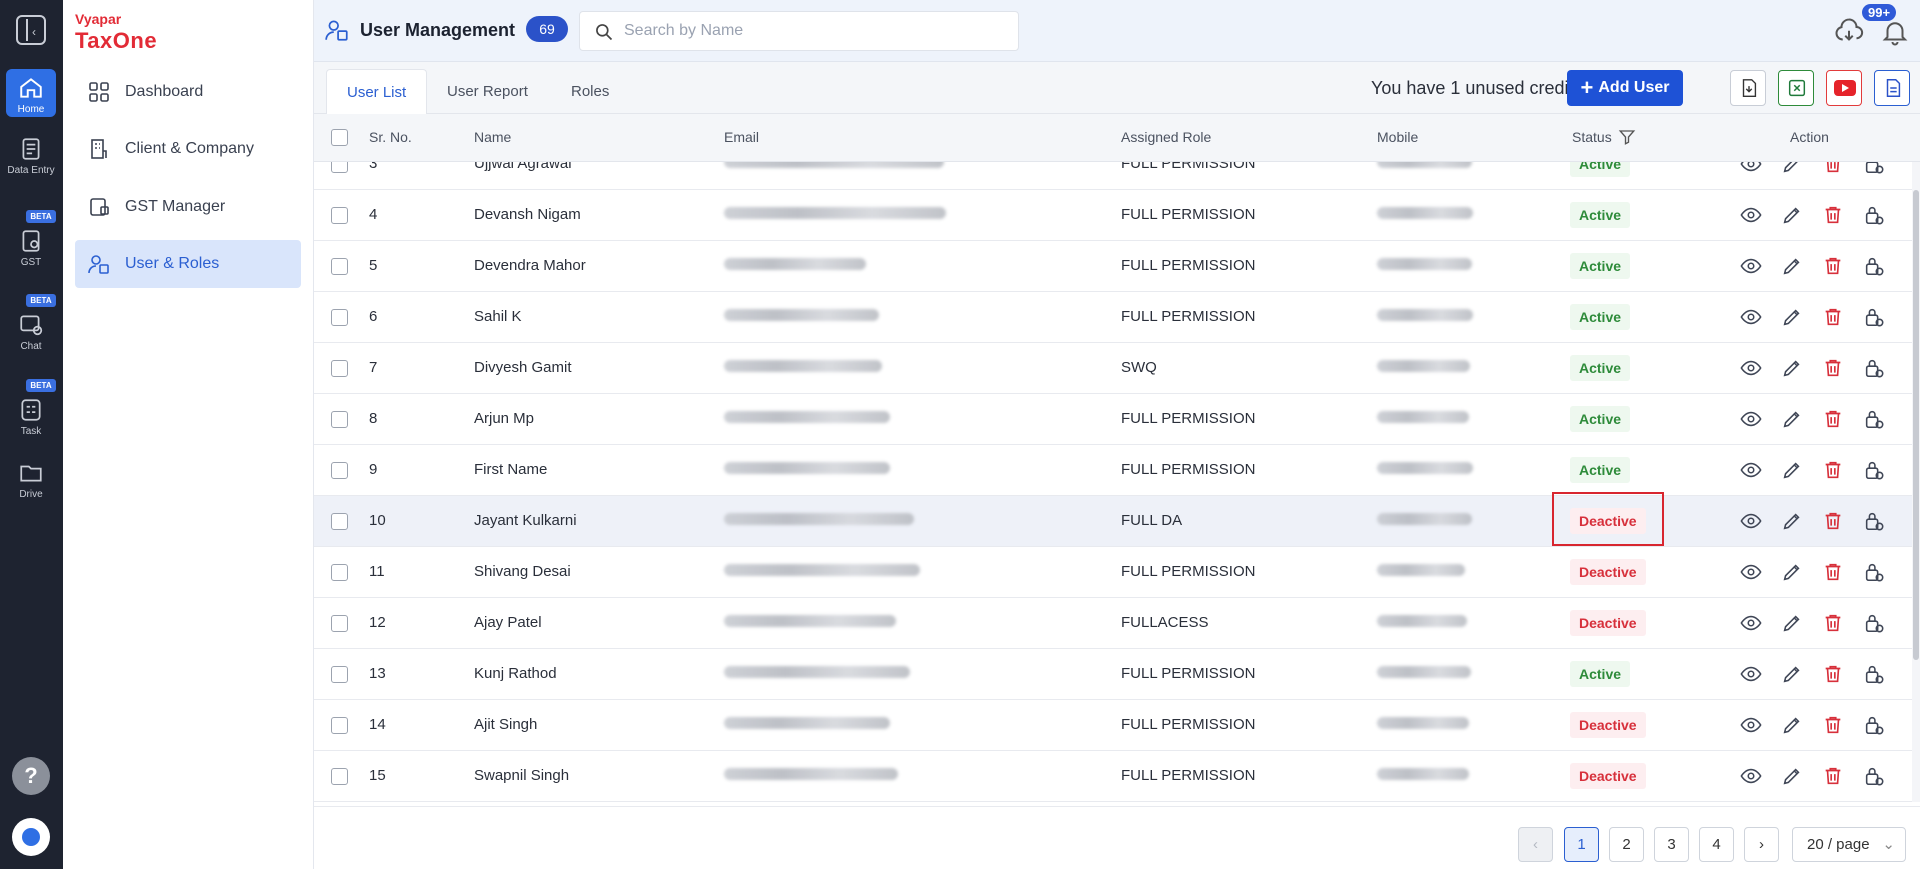  I want to click on rail-task: Task, so click(31, 417).